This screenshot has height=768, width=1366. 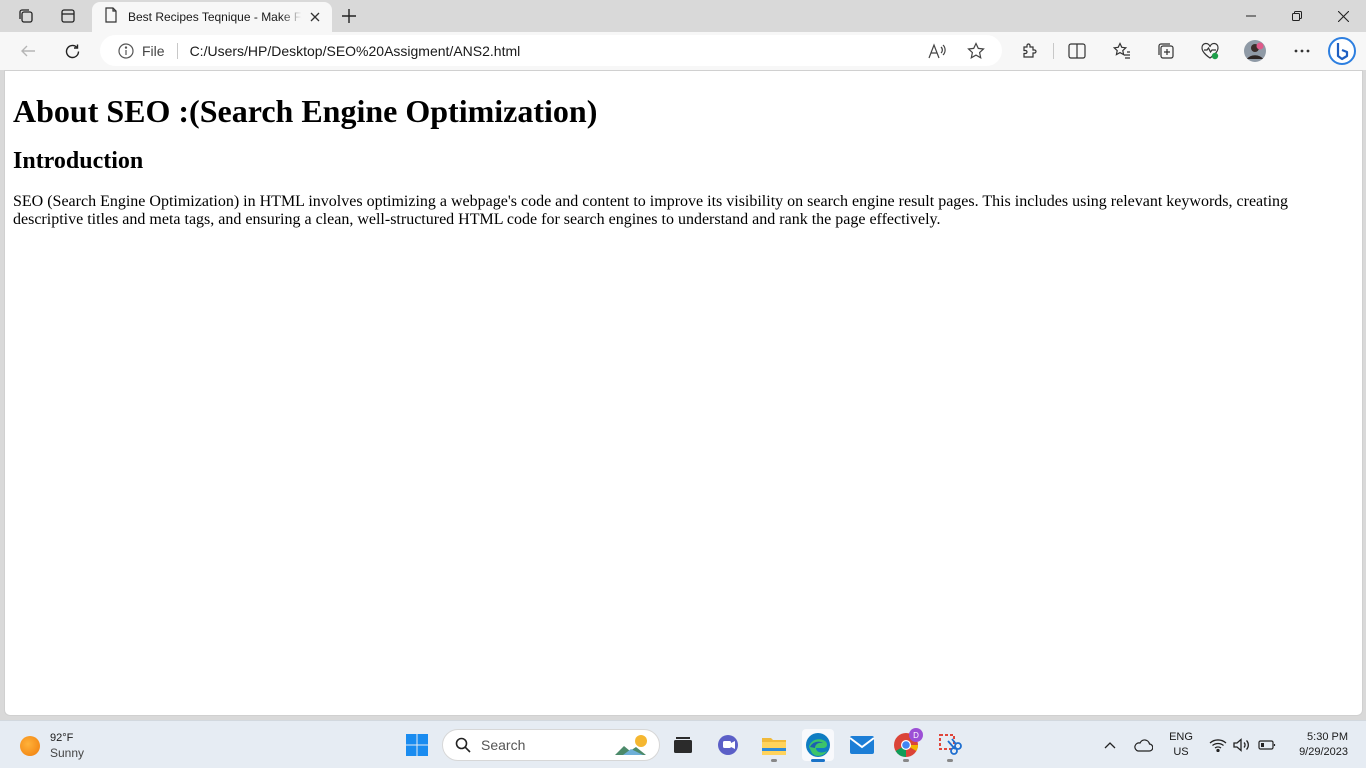 I want to click on show-hidden-icons-chevron-icon, so click(x=1110, y=745).